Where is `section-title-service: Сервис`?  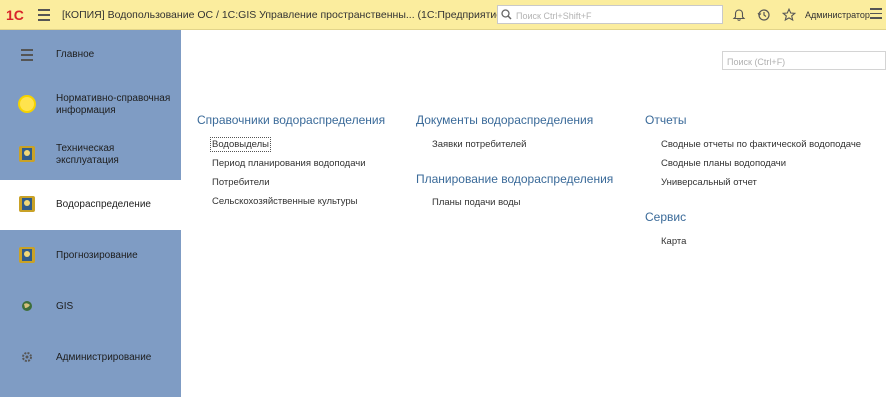 section-title-service: Сервис is located at coordinates (666, 217).